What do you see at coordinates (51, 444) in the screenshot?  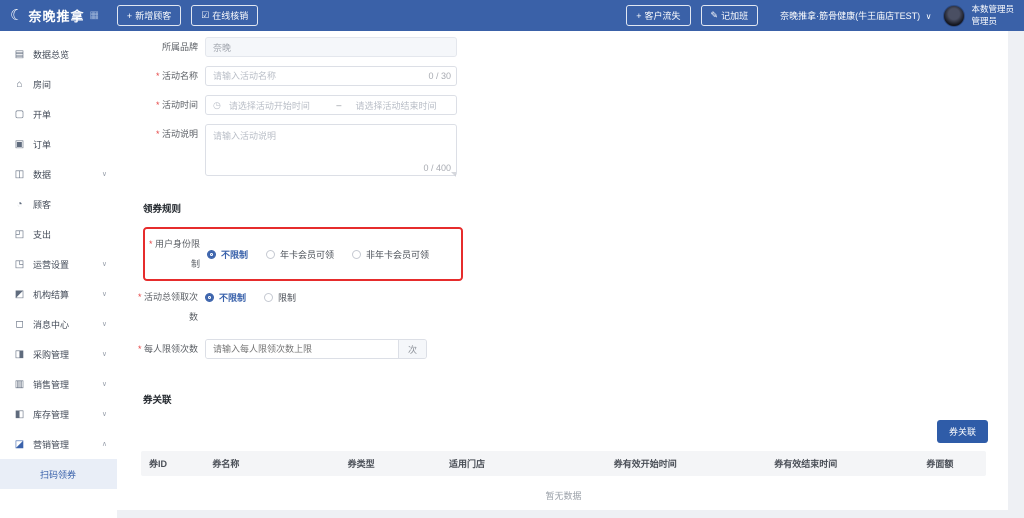 I see `sidebar-item-label: 营销管理` at bounding box center [51, 444].